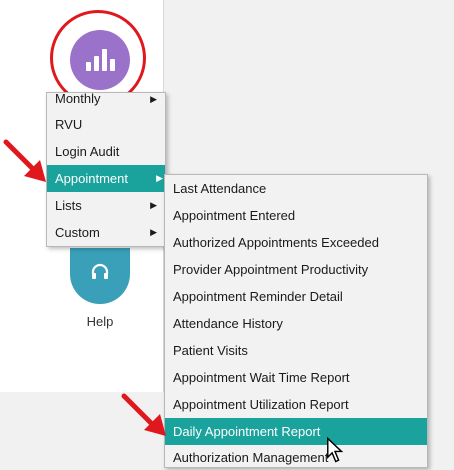 This screenshot has height=470, width=454. What do you see at coordinates (296, 296) in the screenshot?
I see `submenu-item-appointment-reminder-detail: Appointment Reminder Detail` at bounding box center [296, 296].